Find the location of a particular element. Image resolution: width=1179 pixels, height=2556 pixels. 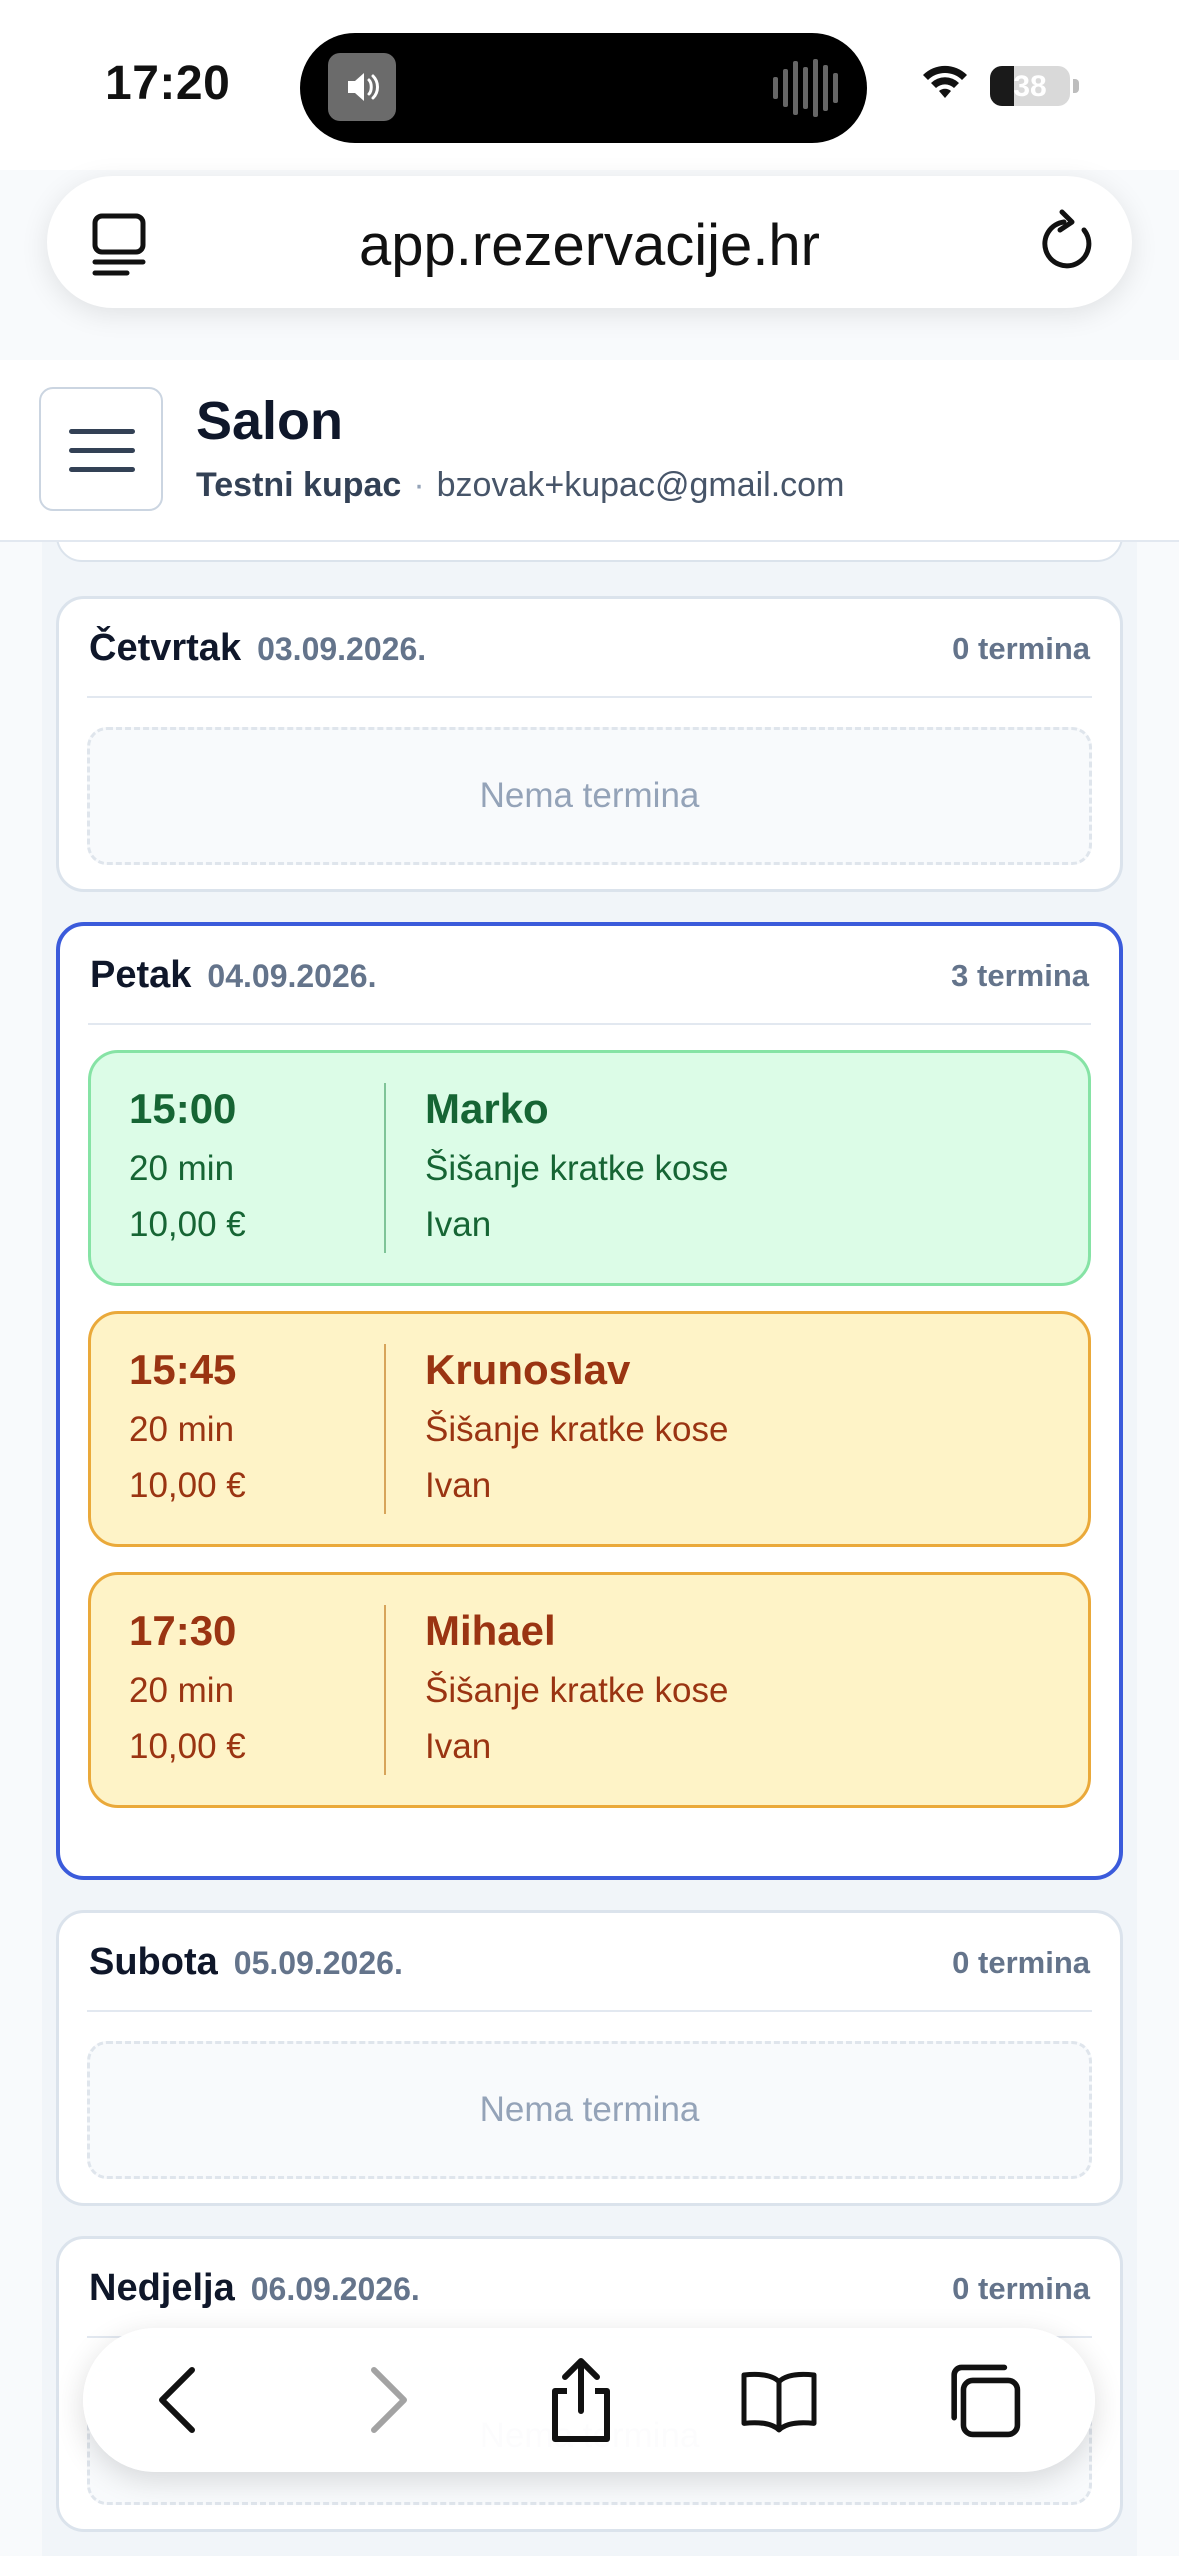

day-name: Četvrtak is located at coordinates (165, 648).